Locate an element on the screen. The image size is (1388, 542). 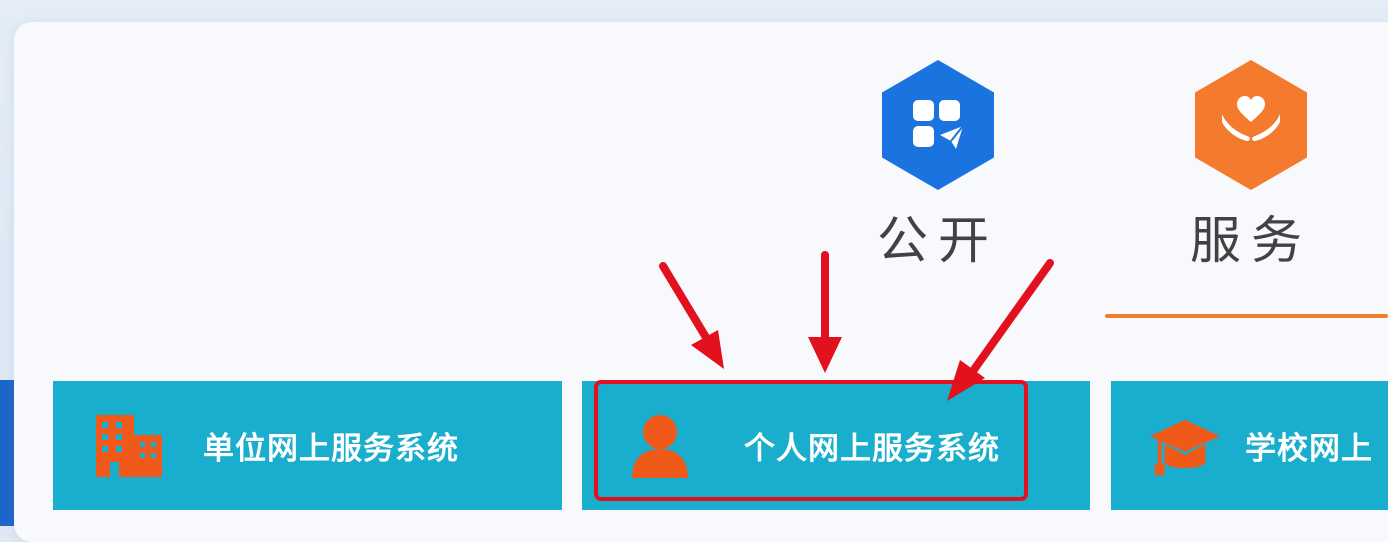
nav-label-service: 服务 is located at coordinates (1250, 241).